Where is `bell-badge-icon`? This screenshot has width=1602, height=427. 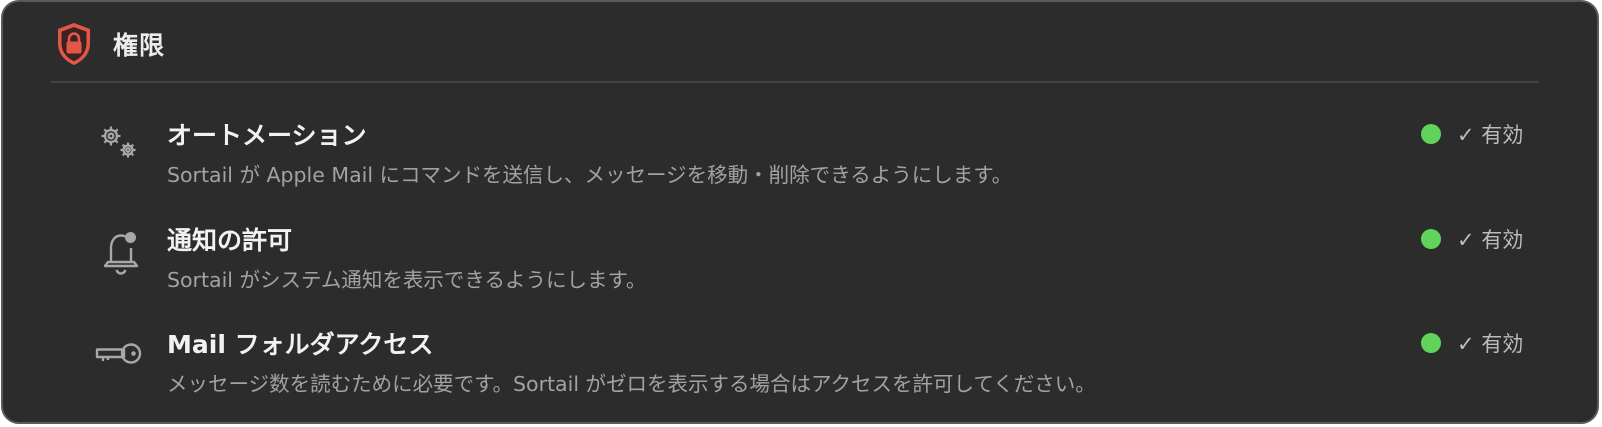 bell-badge-icon is located at coordinates (121, 253).